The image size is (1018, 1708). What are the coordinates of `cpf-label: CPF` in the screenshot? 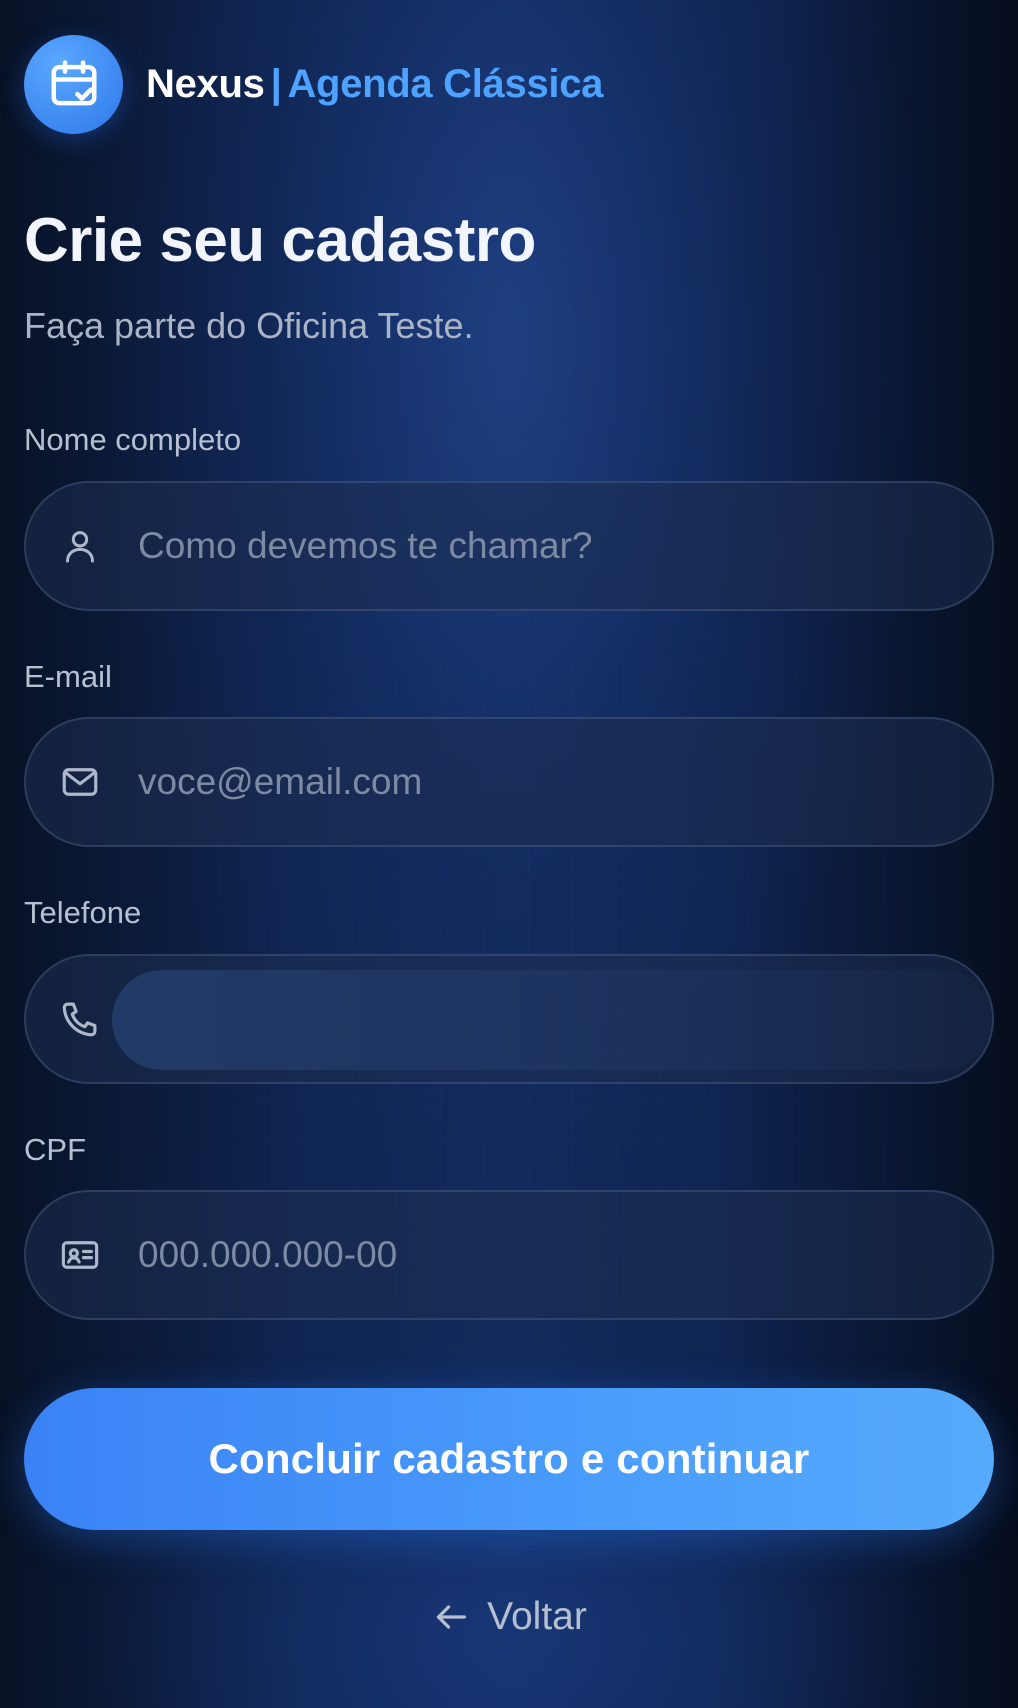 It's located at (55, 1149).